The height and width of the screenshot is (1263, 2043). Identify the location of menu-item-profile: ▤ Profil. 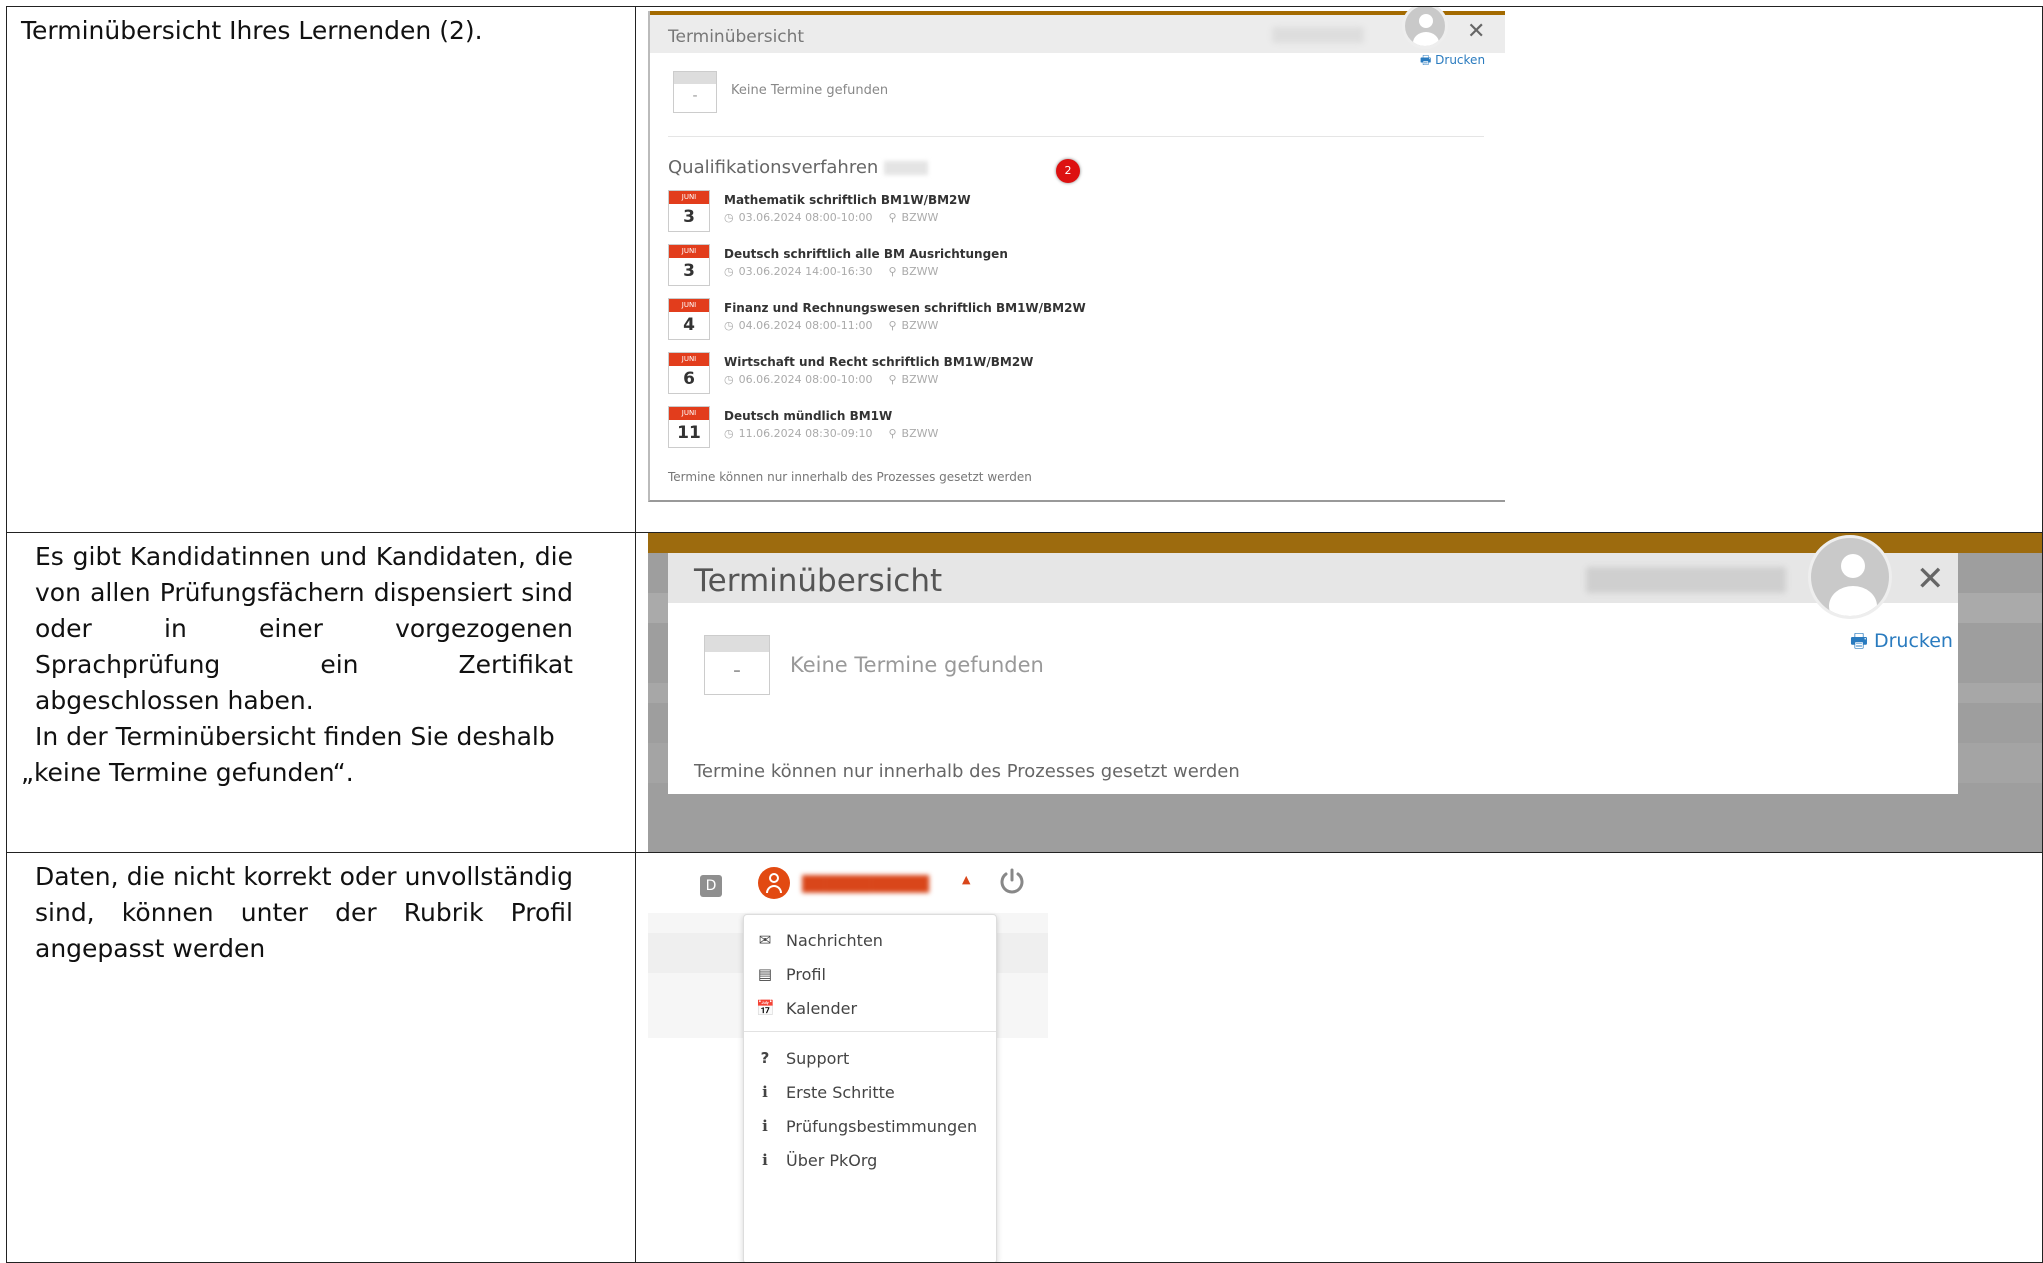
(870, 975).